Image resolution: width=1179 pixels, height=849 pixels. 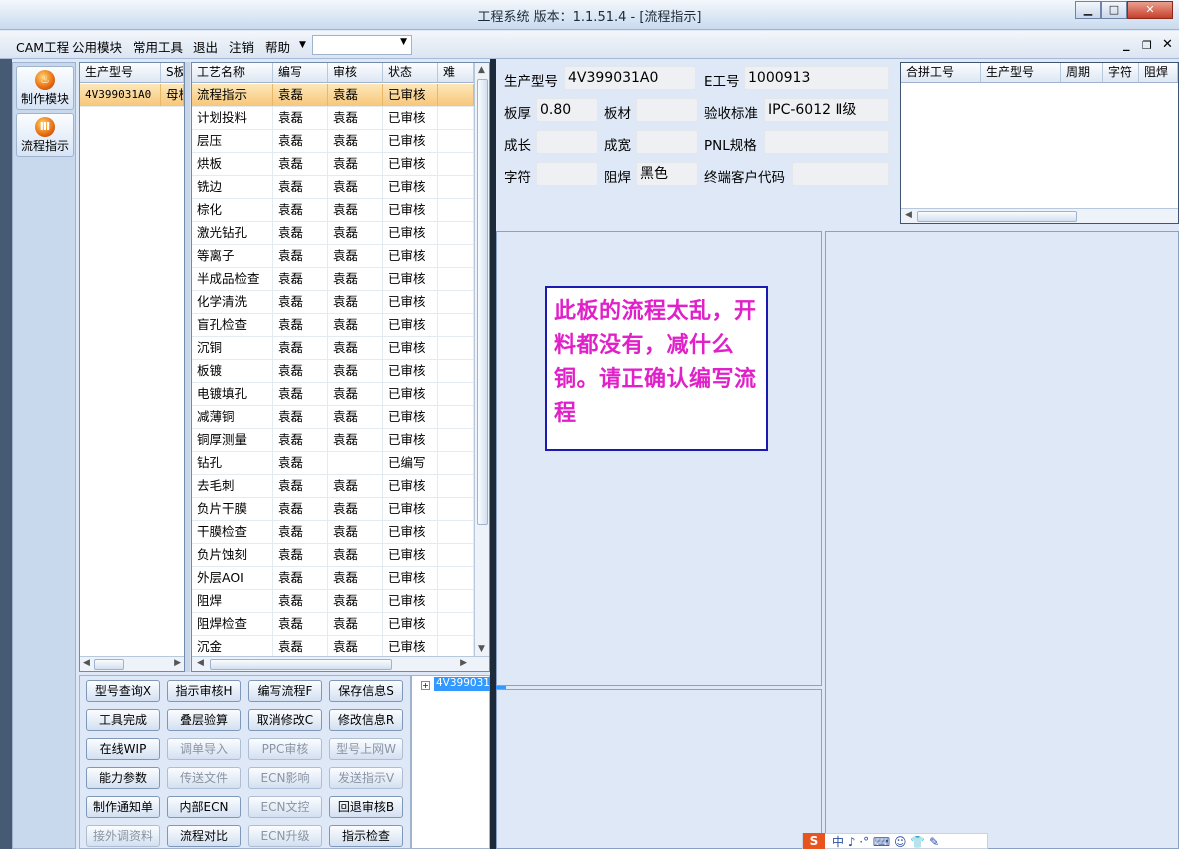 I want to click on table-row: 化学清洗 袁磊 袁磊 已审核, so click(x=333, y=302).